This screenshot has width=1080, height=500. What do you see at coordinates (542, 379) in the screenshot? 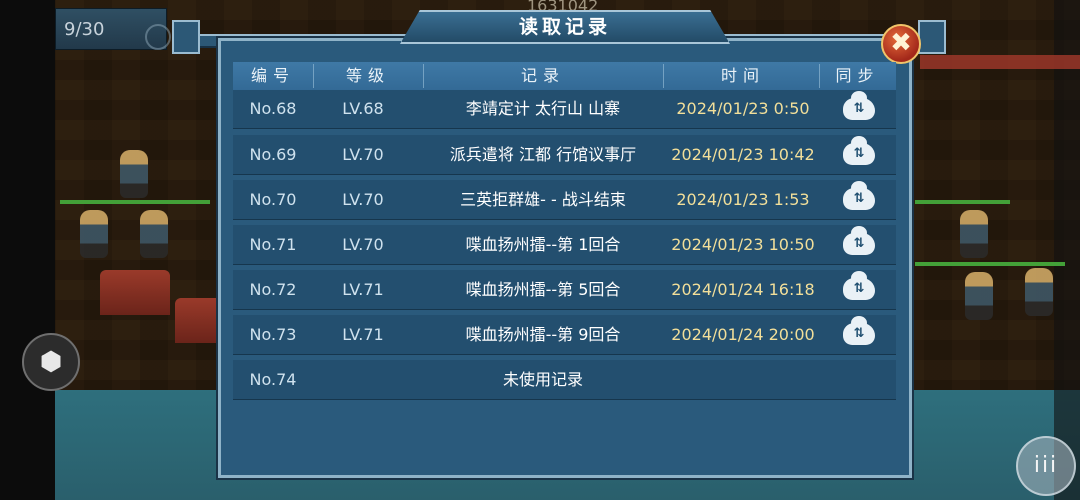
I see `empty-record-label: 未使用记录` at bounding box center [542, 379].